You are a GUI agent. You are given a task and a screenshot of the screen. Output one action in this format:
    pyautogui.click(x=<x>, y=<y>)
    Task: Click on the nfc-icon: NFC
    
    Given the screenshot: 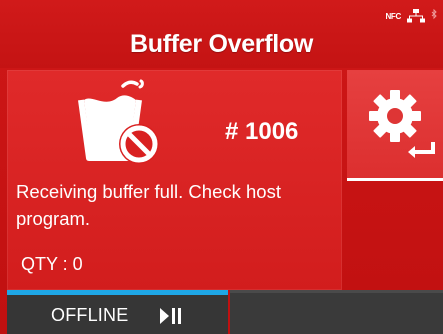 What is the action you would take?
    pyautogui.click(x=393, y=16)
    